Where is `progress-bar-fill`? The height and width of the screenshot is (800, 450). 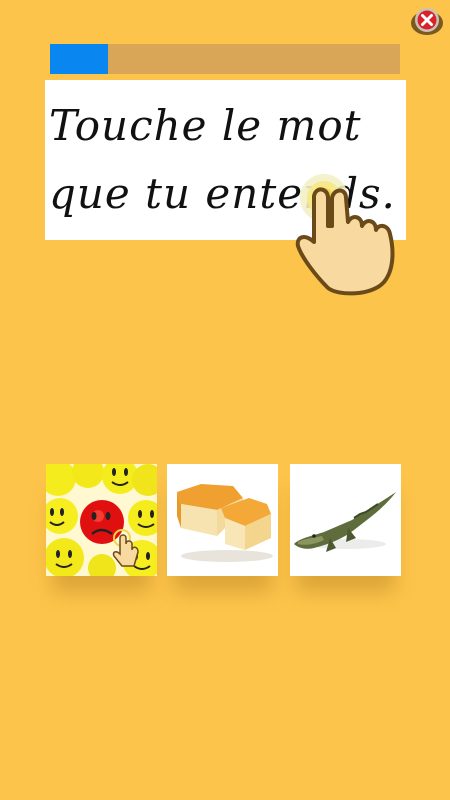 progress-bar-fill is located at coordinates (79, 59).